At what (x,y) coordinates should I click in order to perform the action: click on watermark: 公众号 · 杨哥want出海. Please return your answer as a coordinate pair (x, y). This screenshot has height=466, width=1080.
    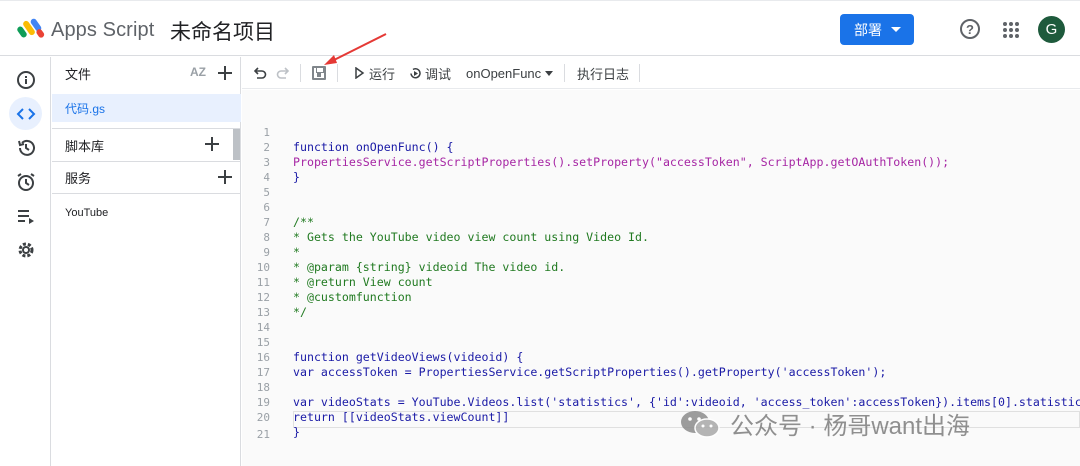
    Looking at the image, I should click on (824, 423).